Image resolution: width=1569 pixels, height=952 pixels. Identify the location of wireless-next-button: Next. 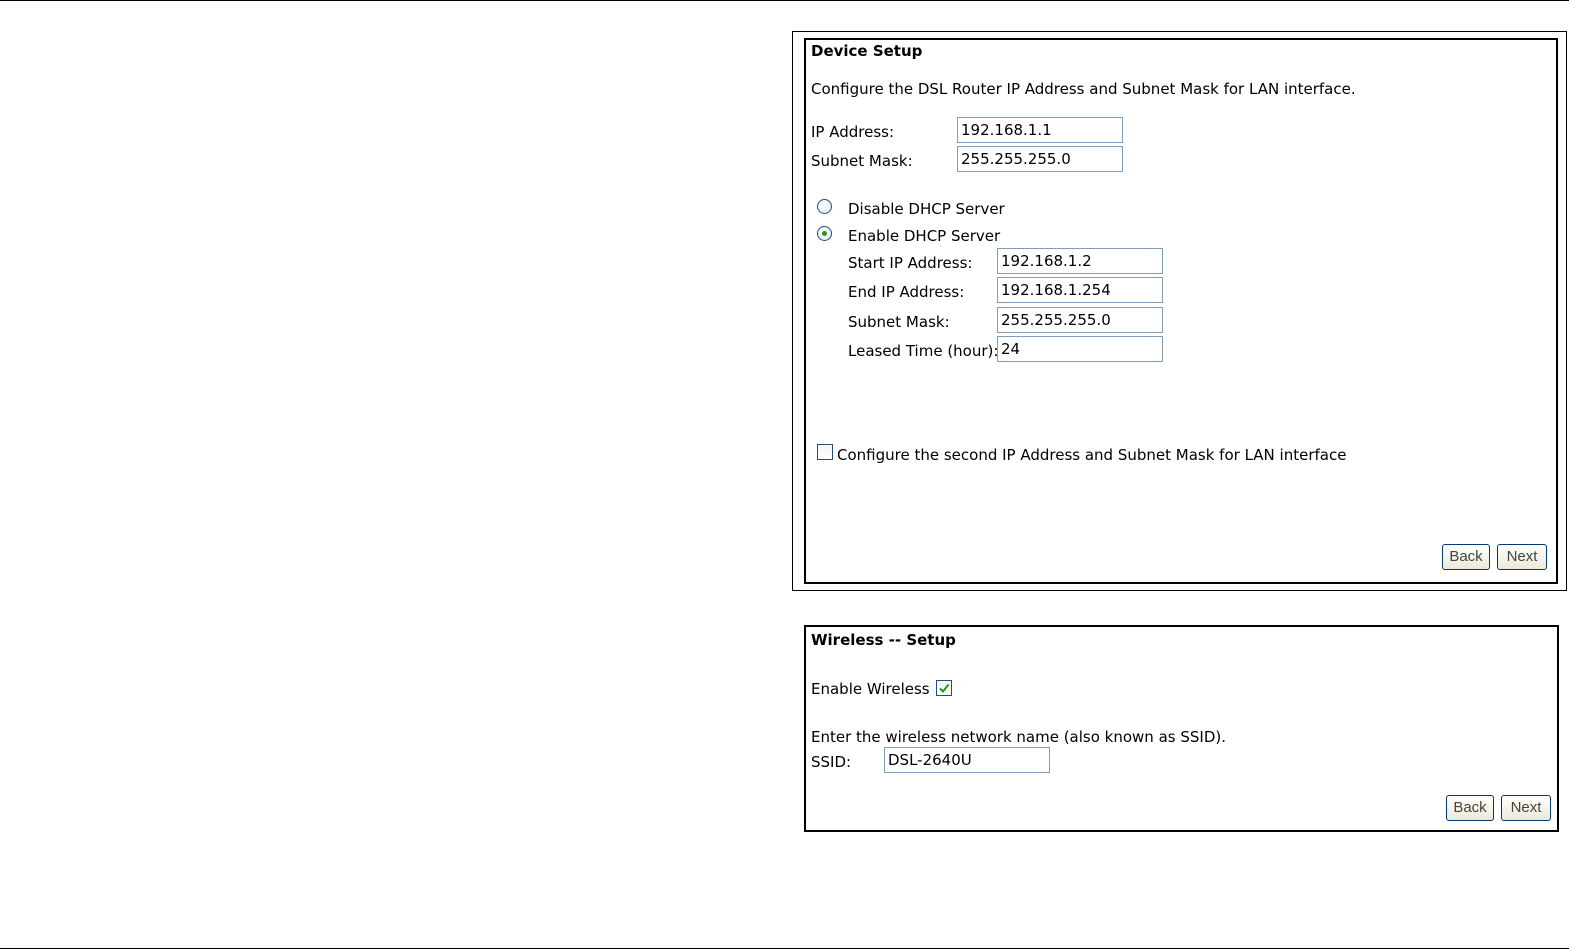
(1526, 808).